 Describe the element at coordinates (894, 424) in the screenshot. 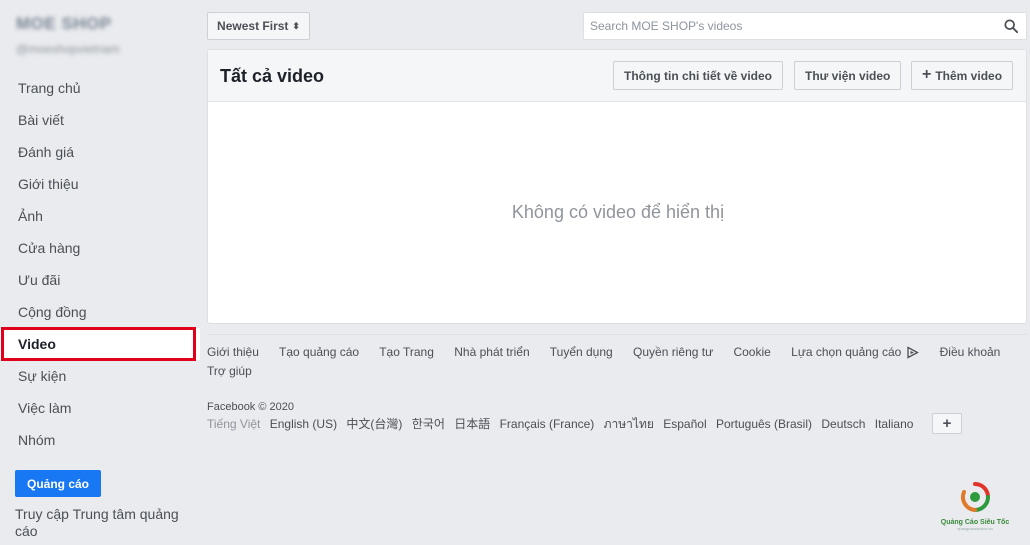

I see `language-option: Italiano` at that location.